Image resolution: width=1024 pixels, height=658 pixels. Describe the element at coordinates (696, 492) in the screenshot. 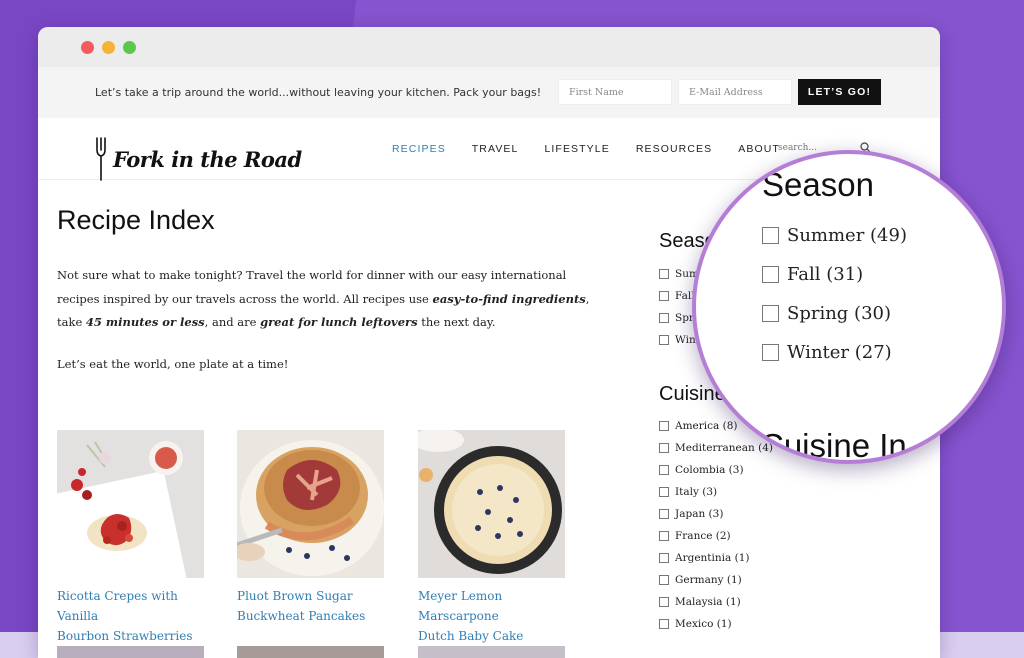

I see `cuisine-item-label: Italy (3)` at that location.